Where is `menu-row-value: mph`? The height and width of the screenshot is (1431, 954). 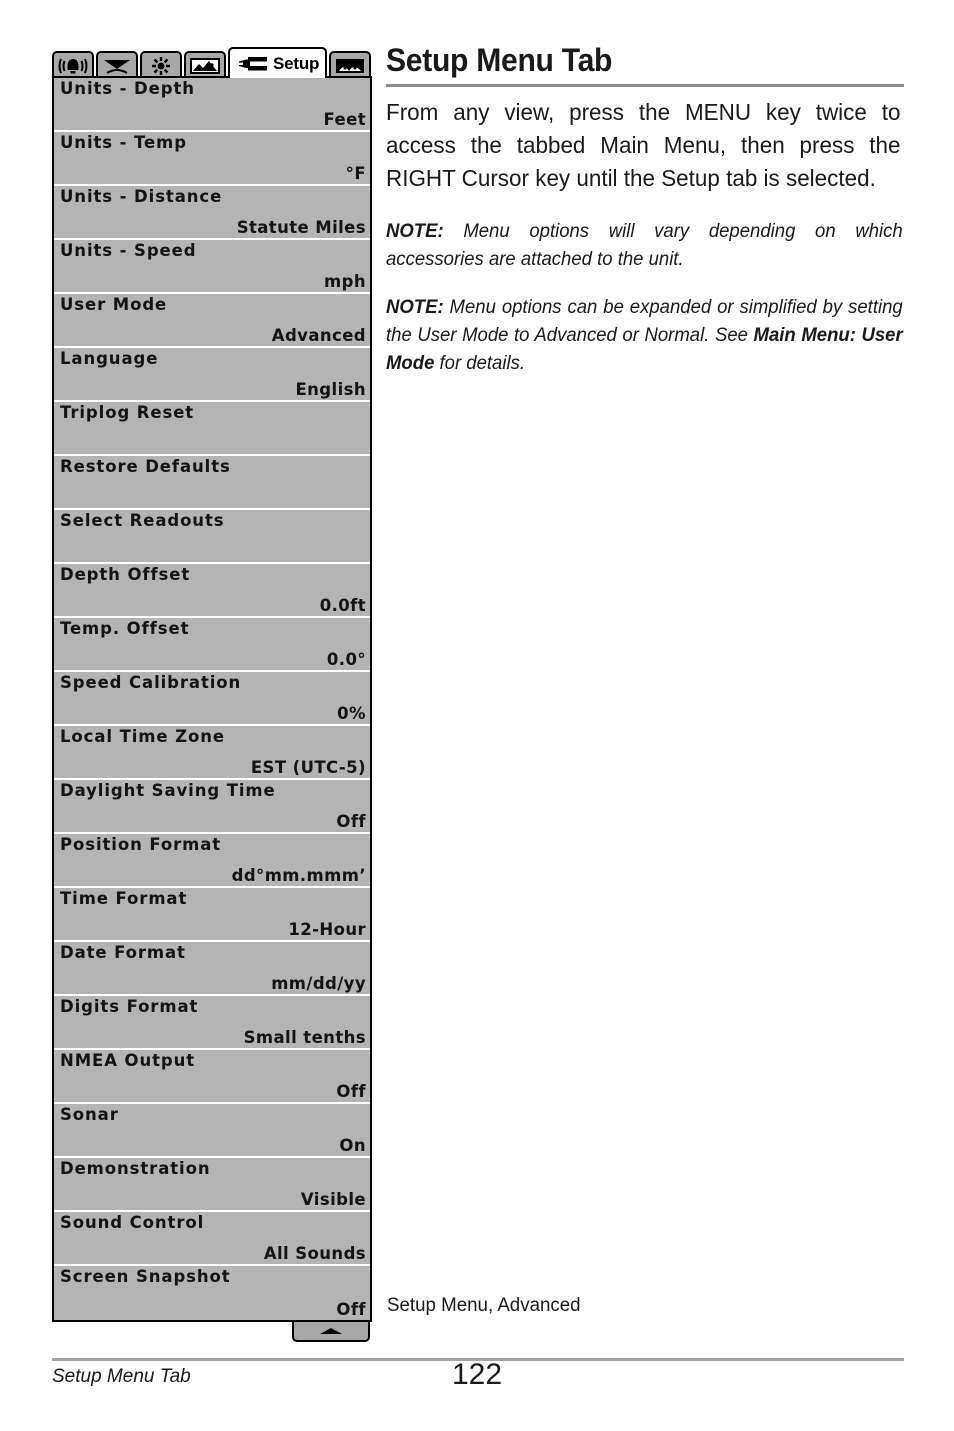
menu-row-value: mph is located at coordinates (345, 281).